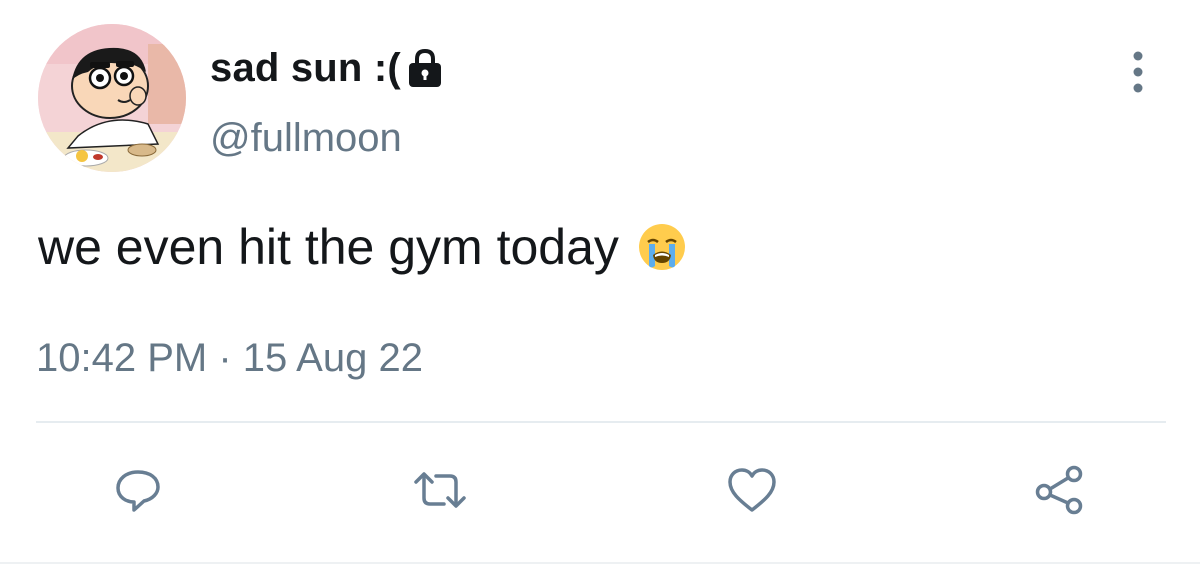 The height and width of the screenshot is (580, 1200). I want to click on share-button, so click(1060, 492).